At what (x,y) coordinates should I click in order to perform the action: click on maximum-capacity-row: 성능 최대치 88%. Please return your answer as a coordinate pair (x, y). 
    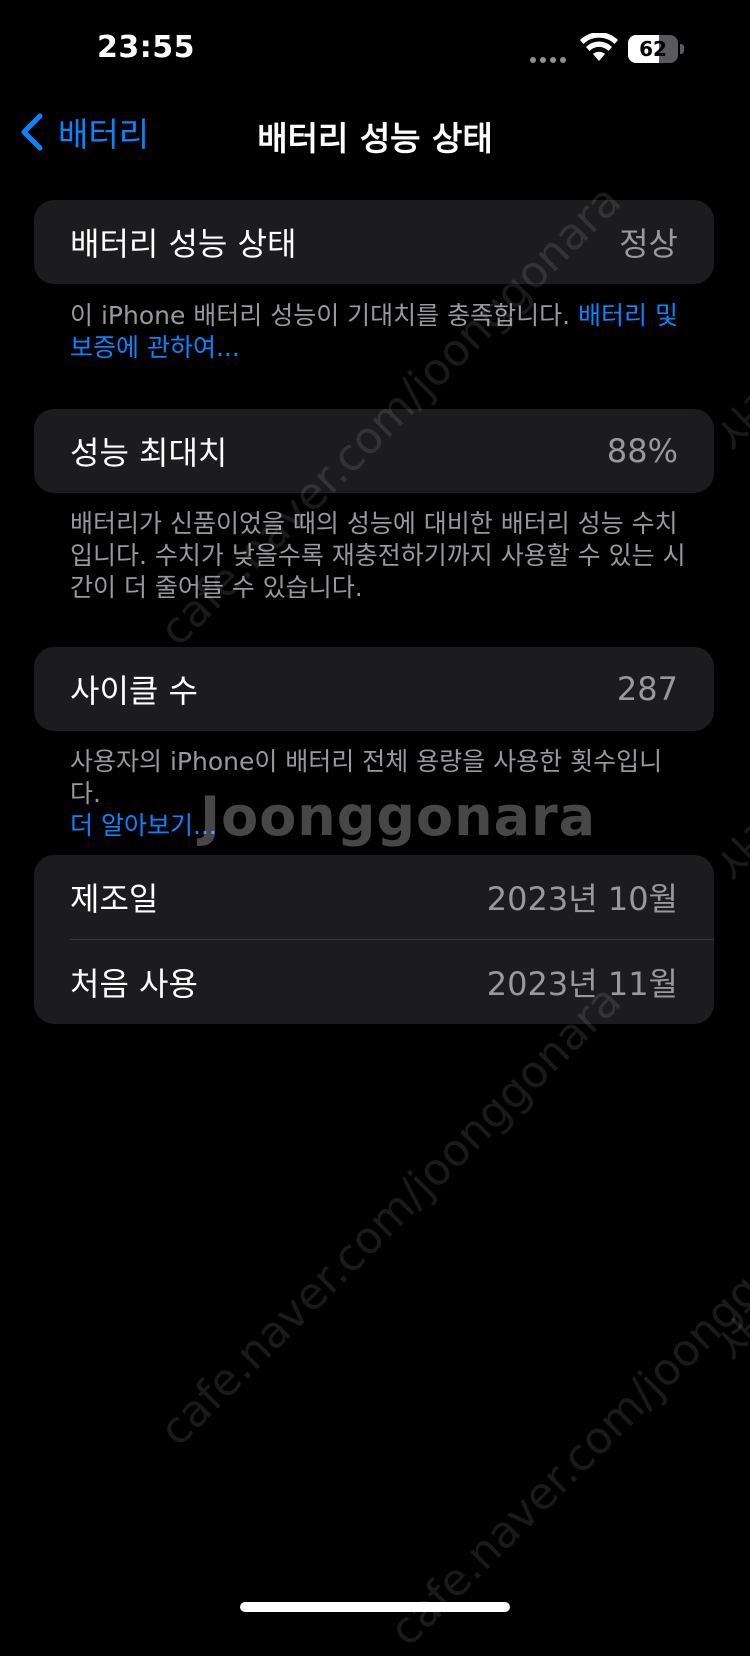
    Looking at the image, I should click on (374, 451).